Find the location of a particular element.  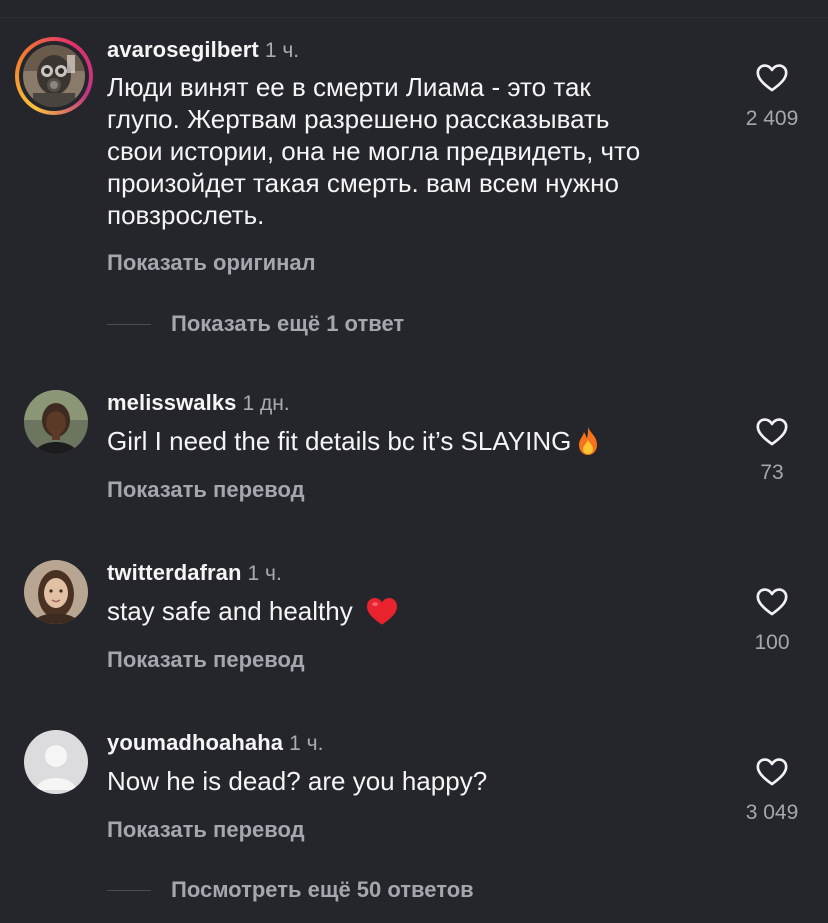

comment-text-content: stay safe and healthy is located at coordinates (230, 611).